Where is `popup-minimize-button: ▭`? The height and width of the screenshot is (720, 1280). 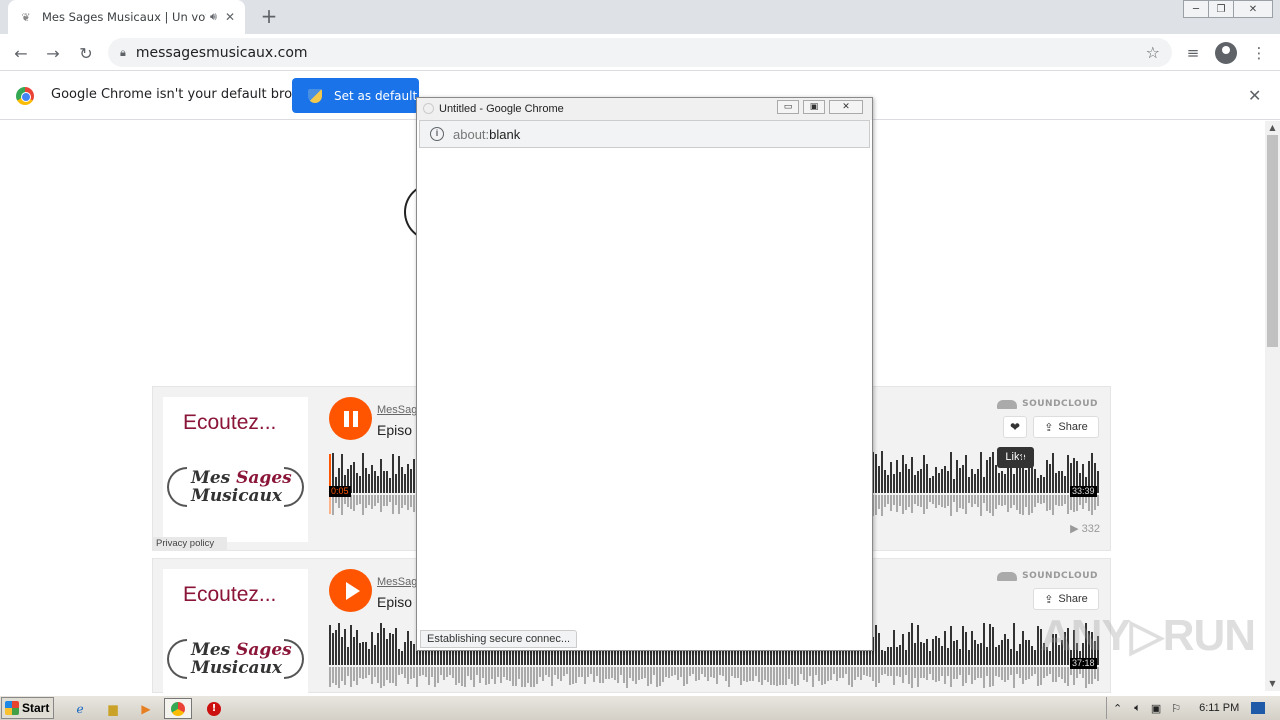 popup-minimize-button: ▭ is located at coordinates (788, 107).